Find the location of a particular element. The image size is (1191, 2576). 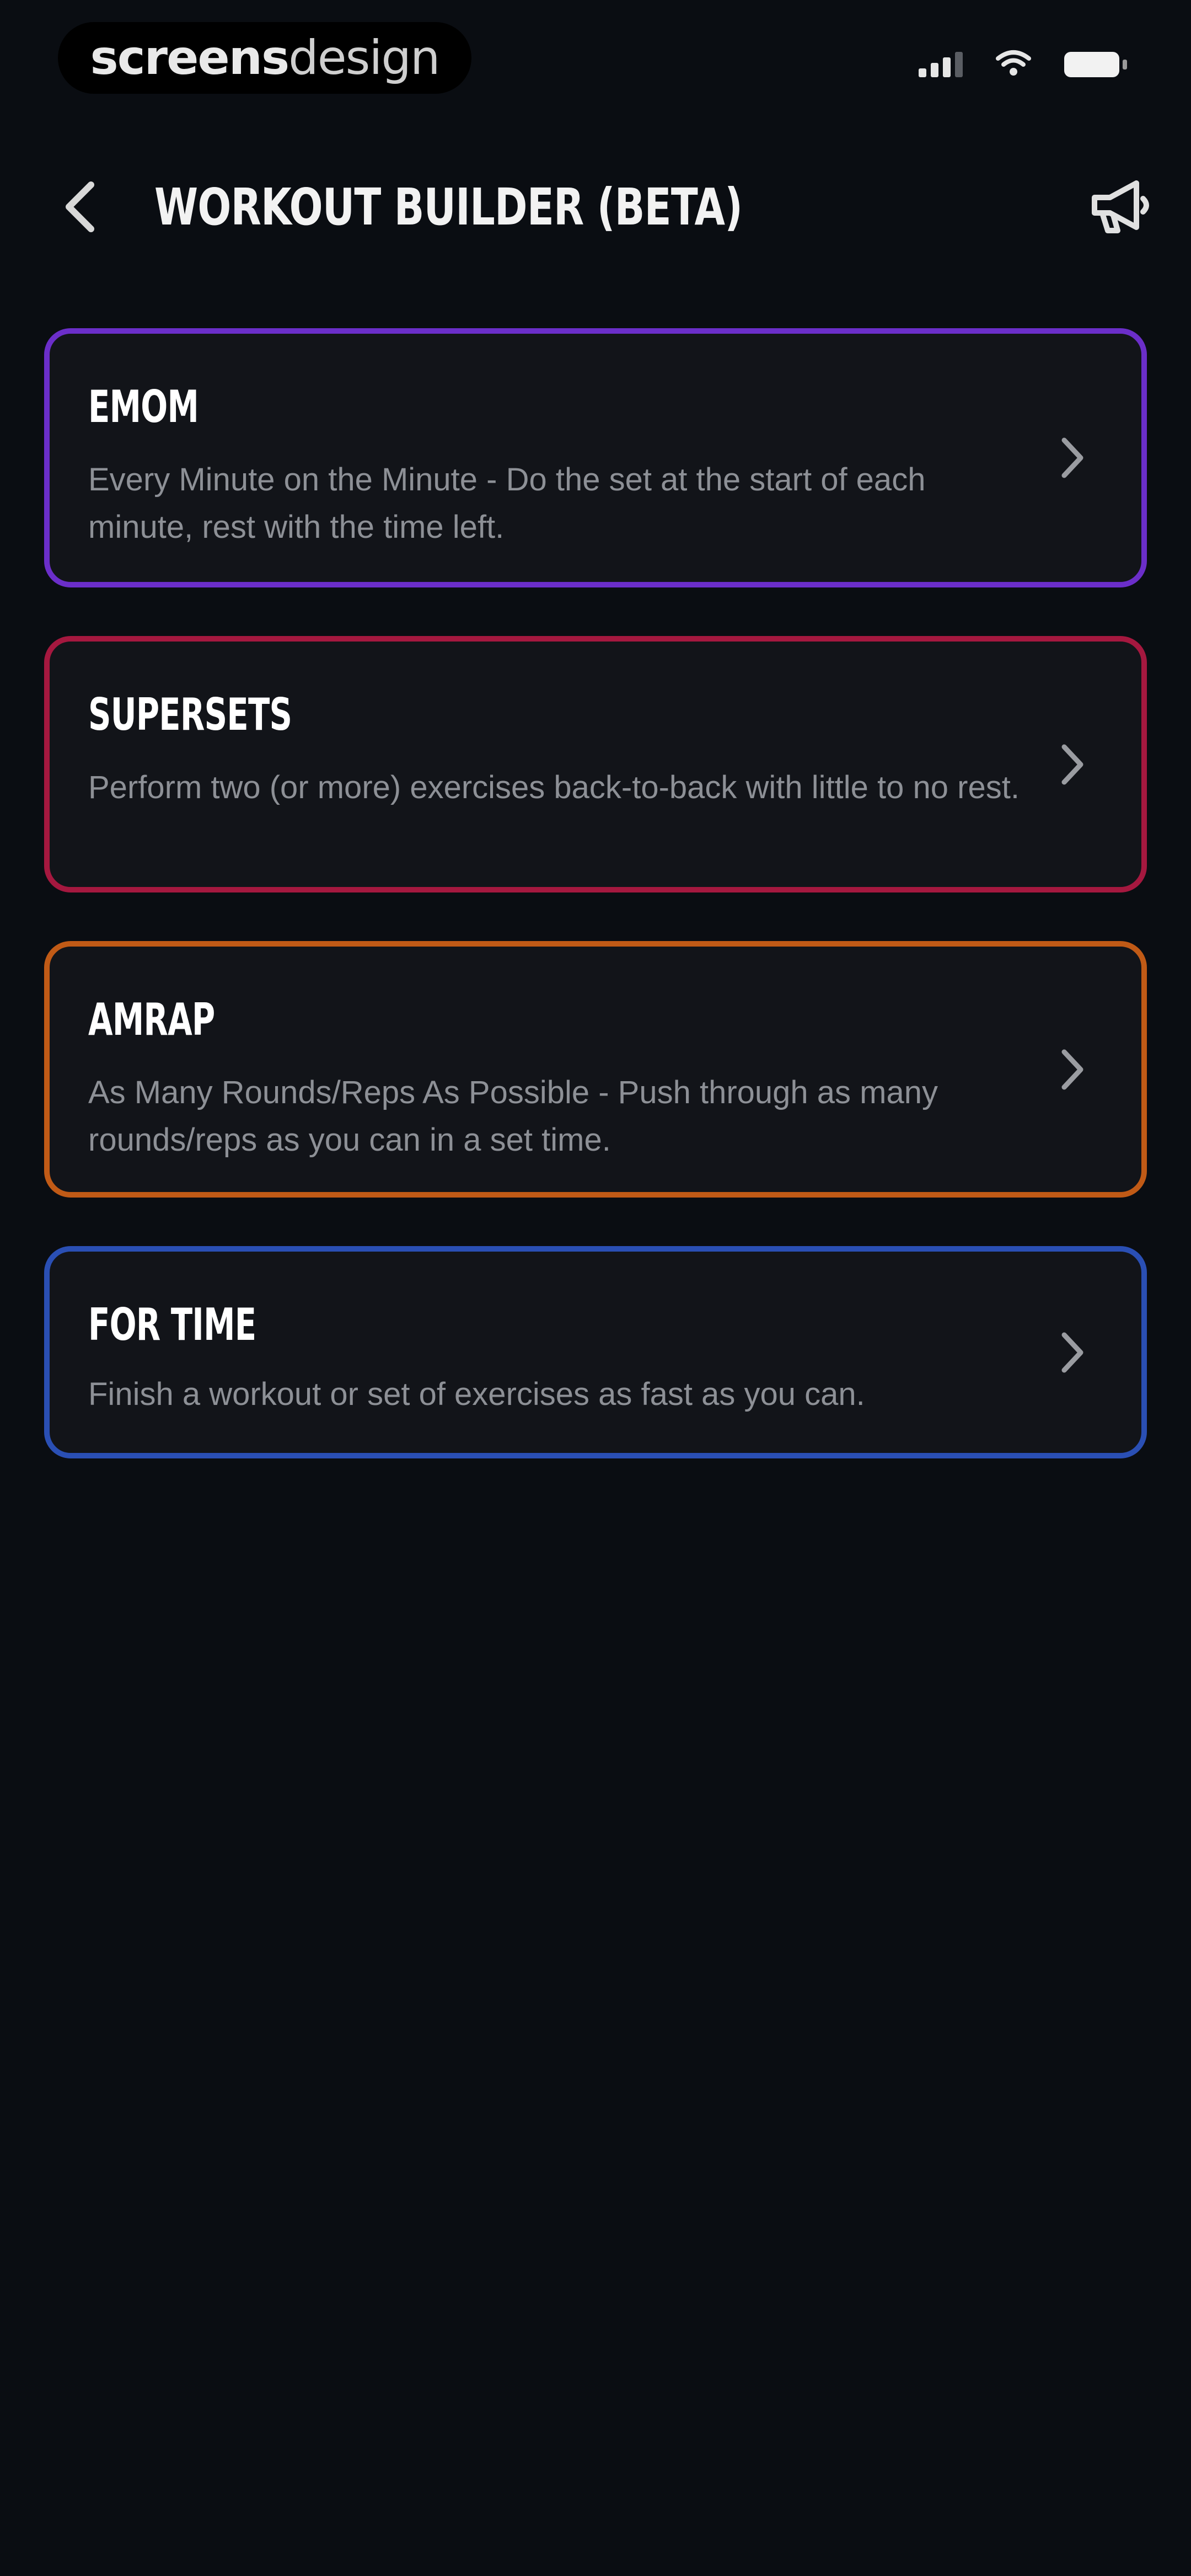

status-bar: screens design is located at coordinates (595, 60).